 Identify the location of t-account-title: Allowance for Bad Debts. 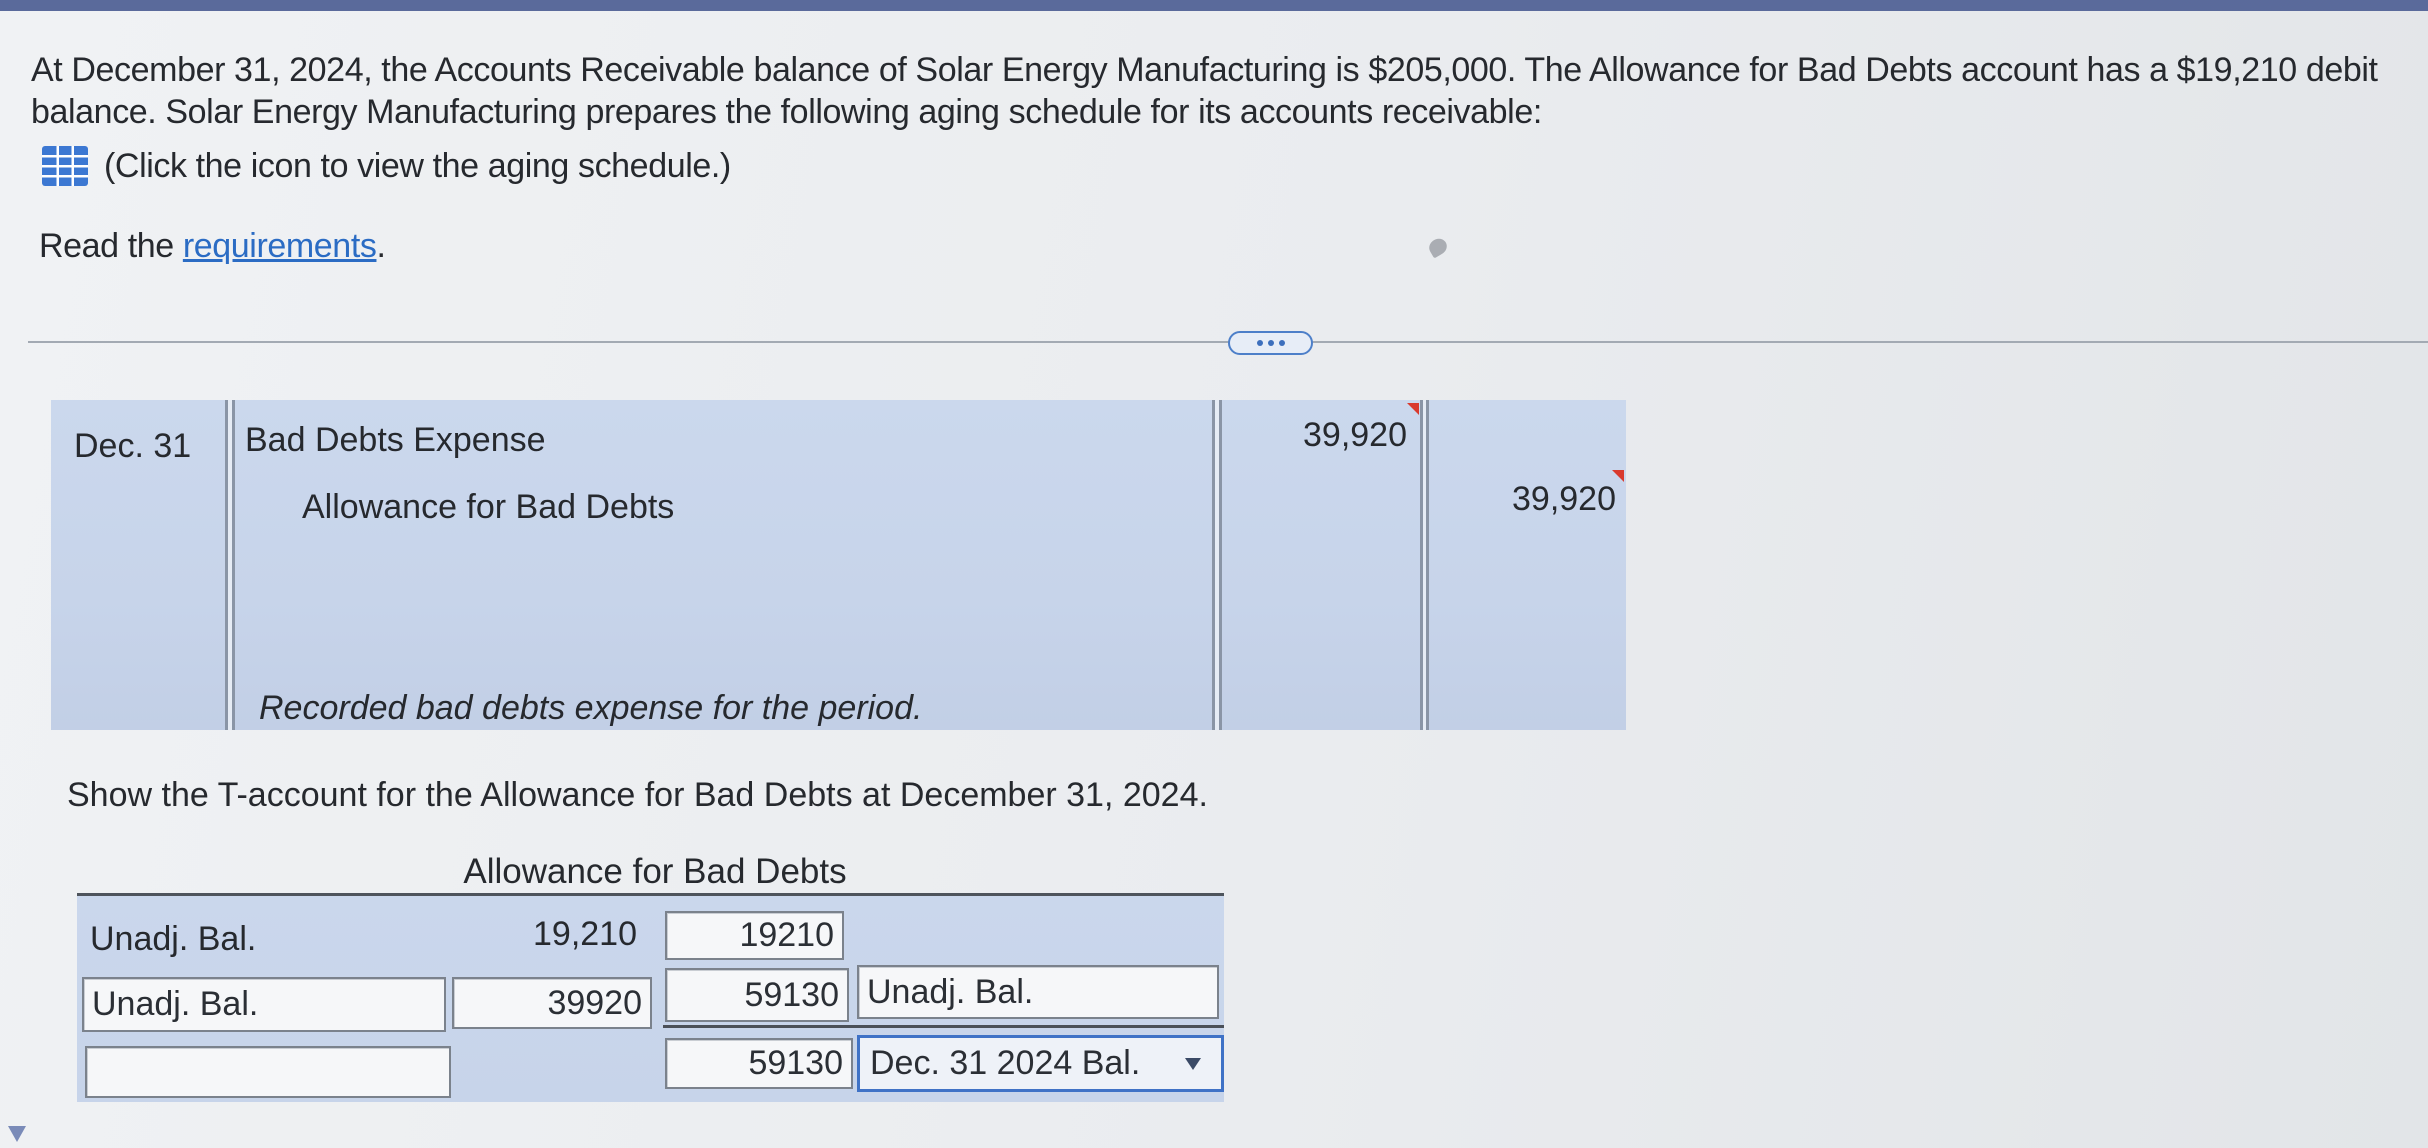
(655, 871).